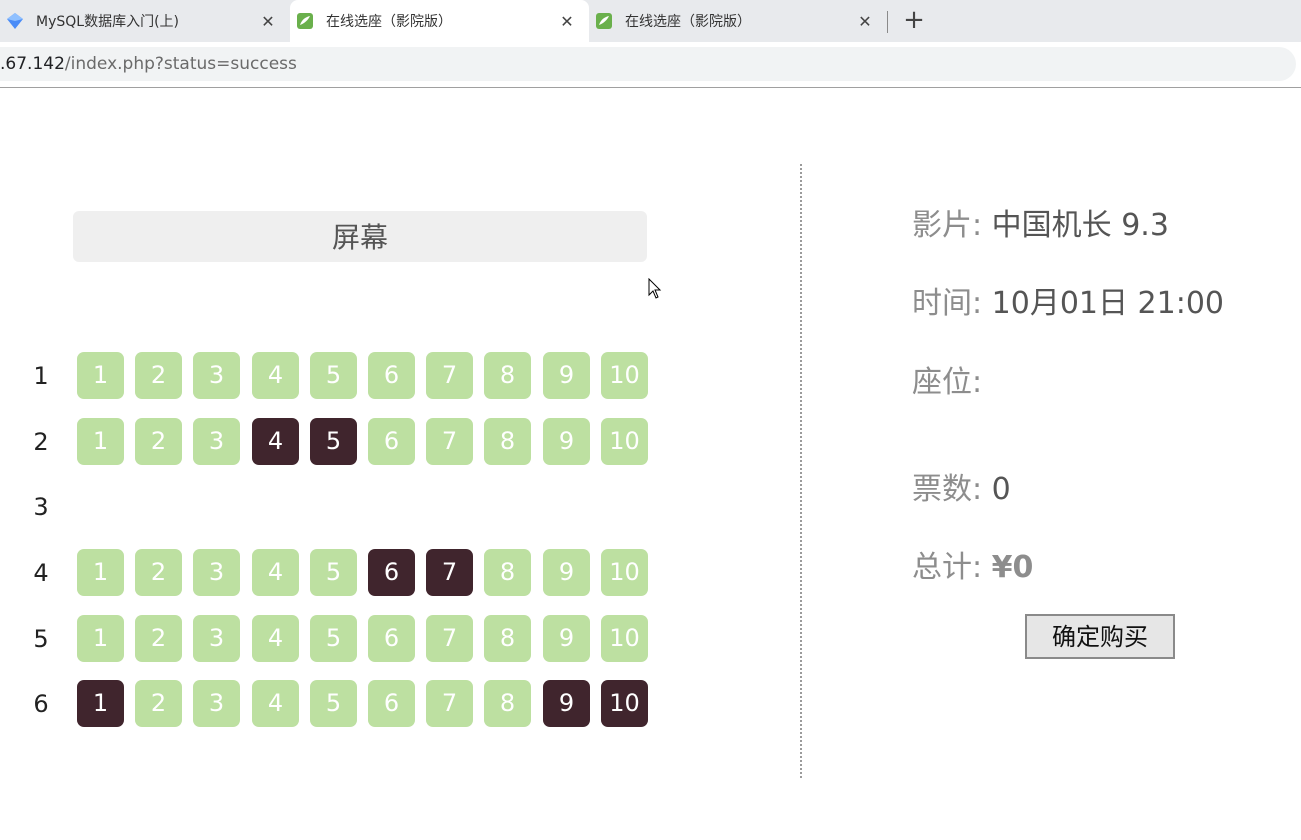  What do you see at coordinates (947, 382) in the screenshot?
I see `seat-label: 座位:` at bounding box center [947, 382].